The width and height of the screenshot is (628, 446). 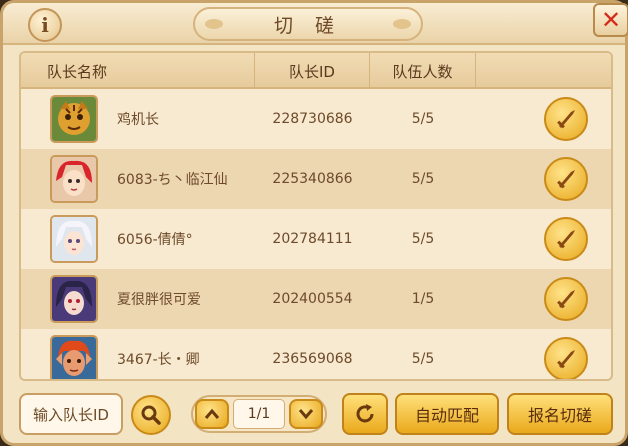 What do you see at coordinates (74, 357) in the screenshot?
I see `red-demon-avatar` at bounding box center [74, 357].